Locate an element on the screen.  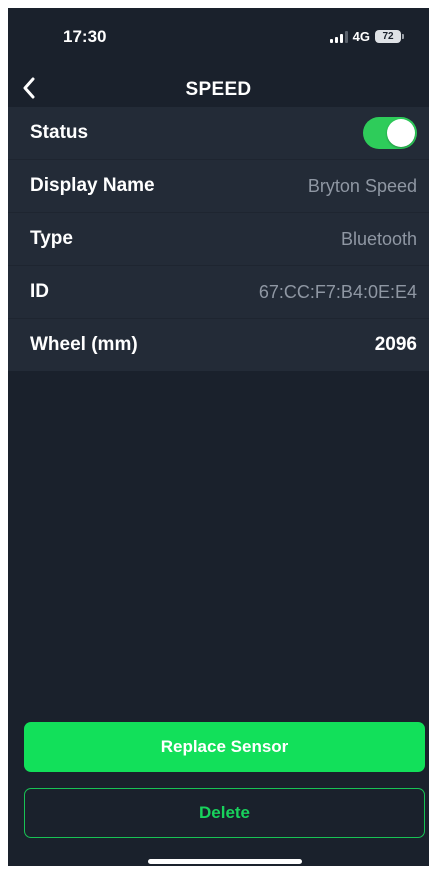
replace-sensor-button: Replace Sensor is located at coordinates (224, 747).